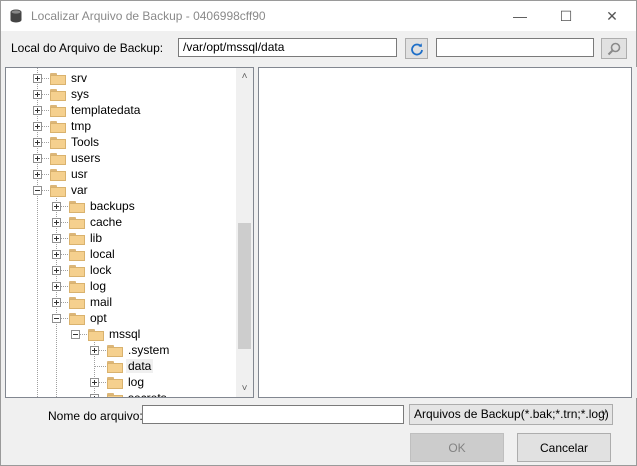 This screenshot has width=637, height=466. I want to click on close-icon: ✕, so click(612, 15).